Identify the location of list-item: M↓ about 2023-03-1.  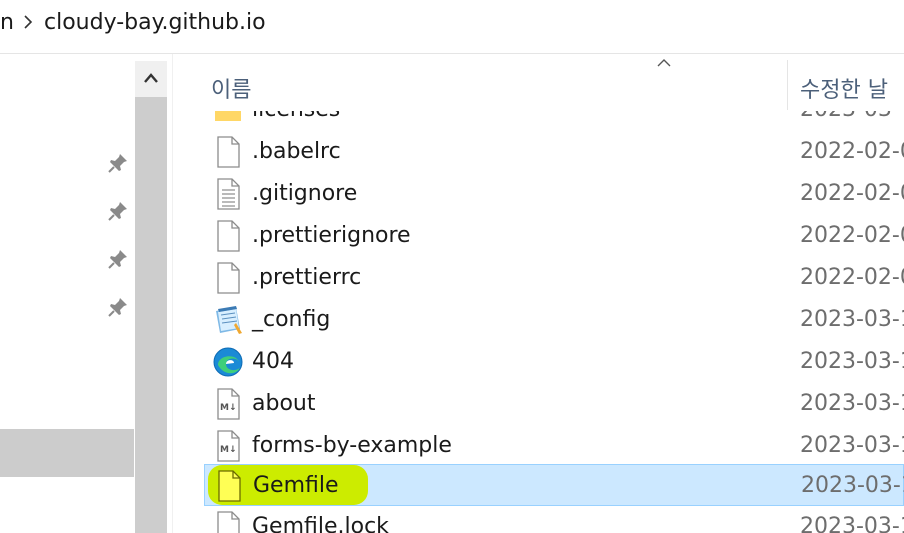
(554, 404).